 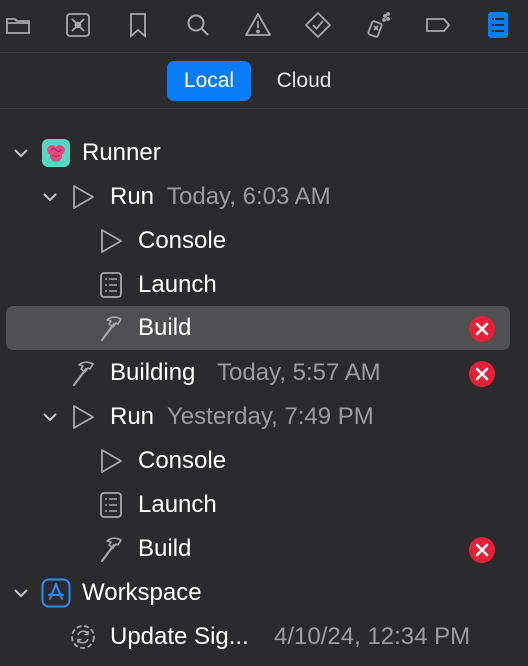 What do you see at coordinates (56, 153) in the screenshot?
I see `app-icon` at bounding box center [56, 153].